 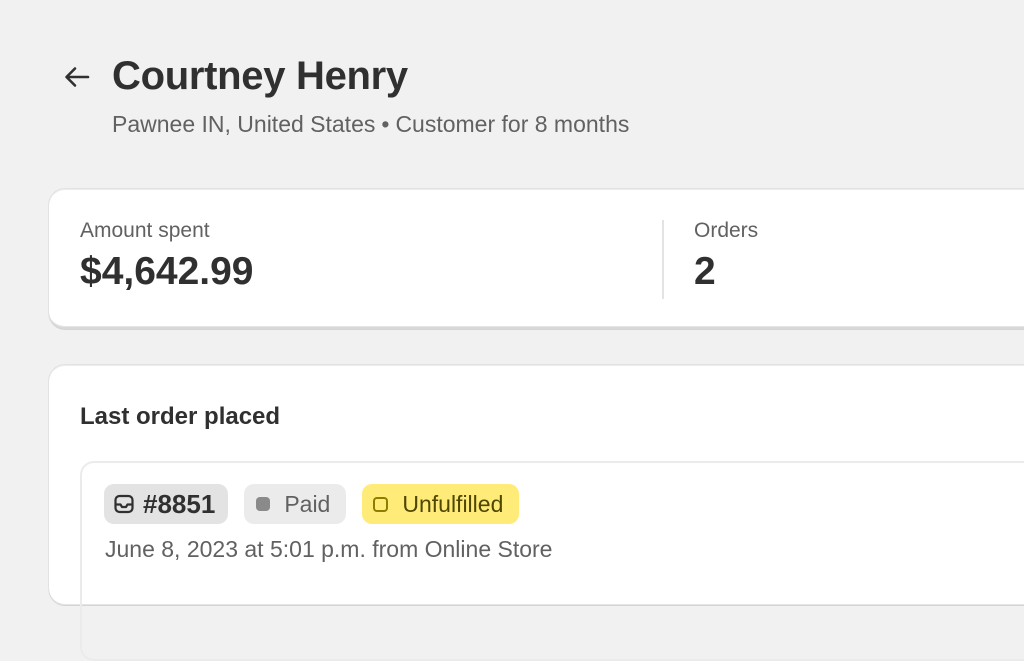 I want to click on order-number-badge: #8851, so click(x=166, y=504).